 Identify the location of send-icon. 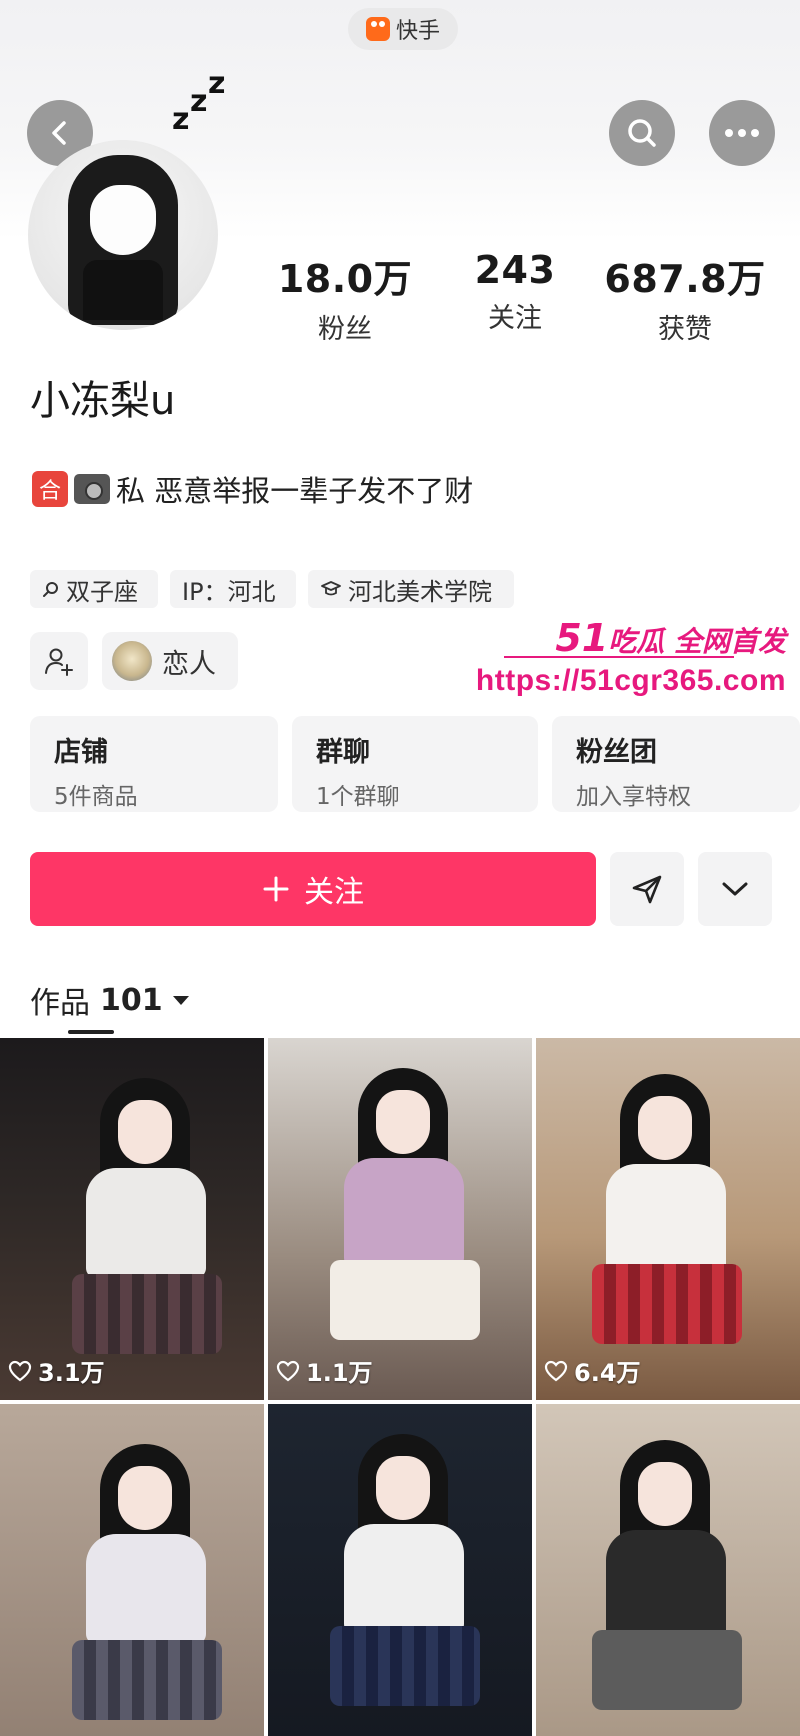
(647, 889).